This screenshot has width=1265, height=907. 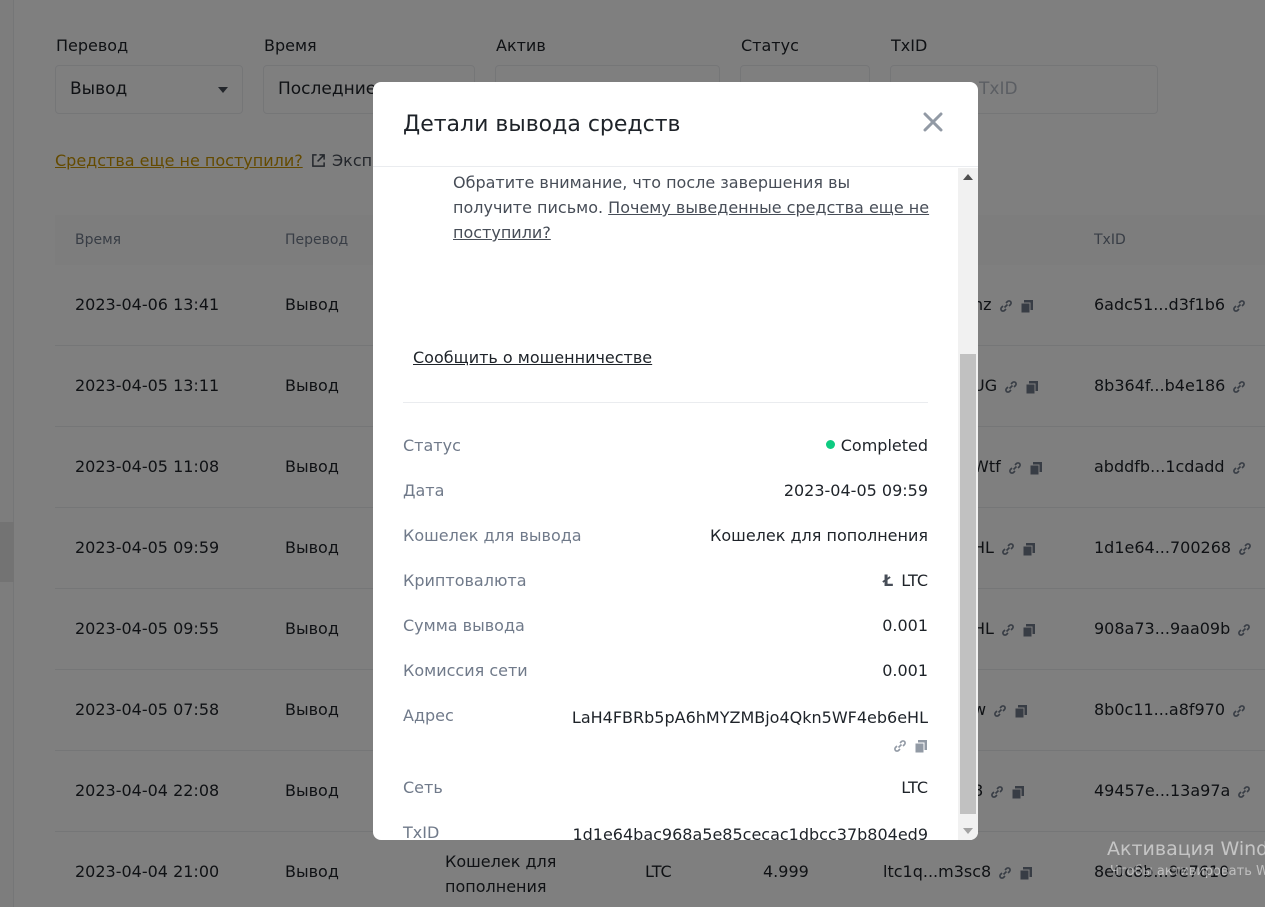 What do you see at coordinates (542, 124) in the screenshot?
I see `modal-title: Детали вывода средств` at bounding box center [542, 124].